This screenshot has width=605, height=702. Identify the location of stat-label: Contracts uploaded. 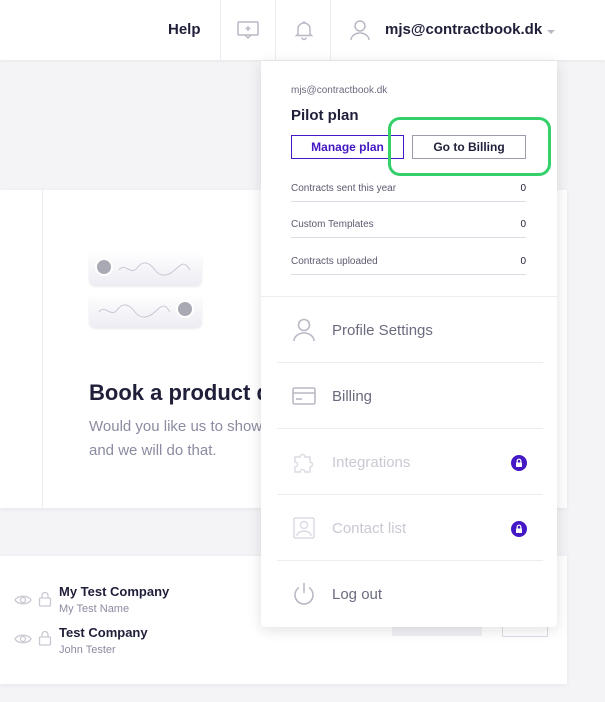
(334, 261).